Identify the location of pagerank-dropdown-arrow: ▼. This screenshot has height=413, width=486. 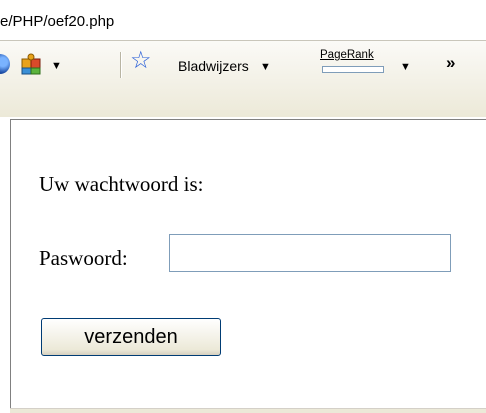
(405, 67).